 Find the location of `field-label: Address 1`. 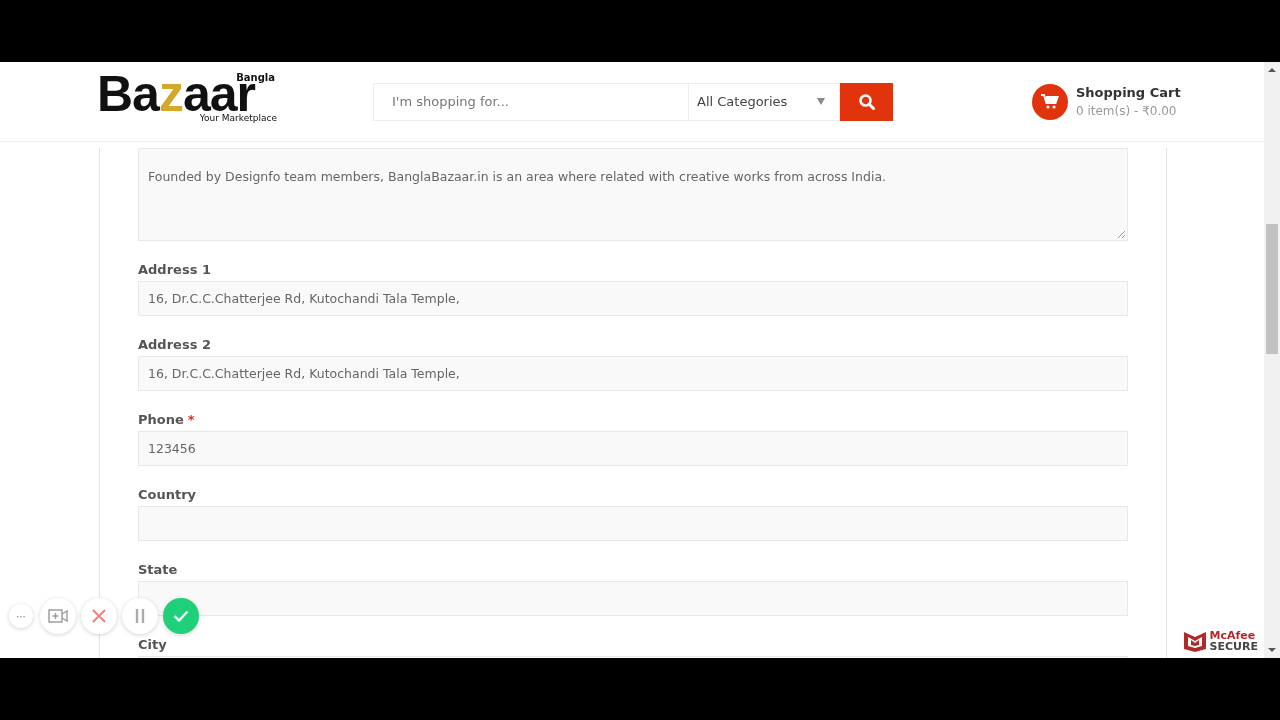

field-label: Address 1 is located at coordinates (174, 269).